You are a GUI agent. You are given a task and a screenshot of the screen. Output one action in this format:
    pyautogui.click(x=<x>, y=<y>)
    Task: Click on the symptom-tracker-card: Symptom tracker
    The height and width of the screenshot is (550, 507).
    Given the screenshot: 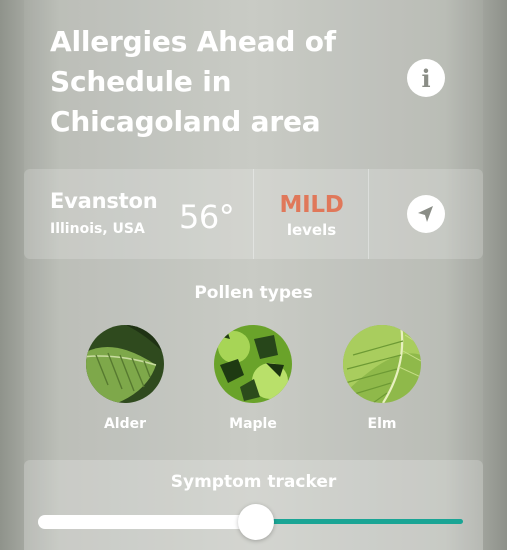 What is the action you would take?
    pyautogui.click(x=253, y=505)
    